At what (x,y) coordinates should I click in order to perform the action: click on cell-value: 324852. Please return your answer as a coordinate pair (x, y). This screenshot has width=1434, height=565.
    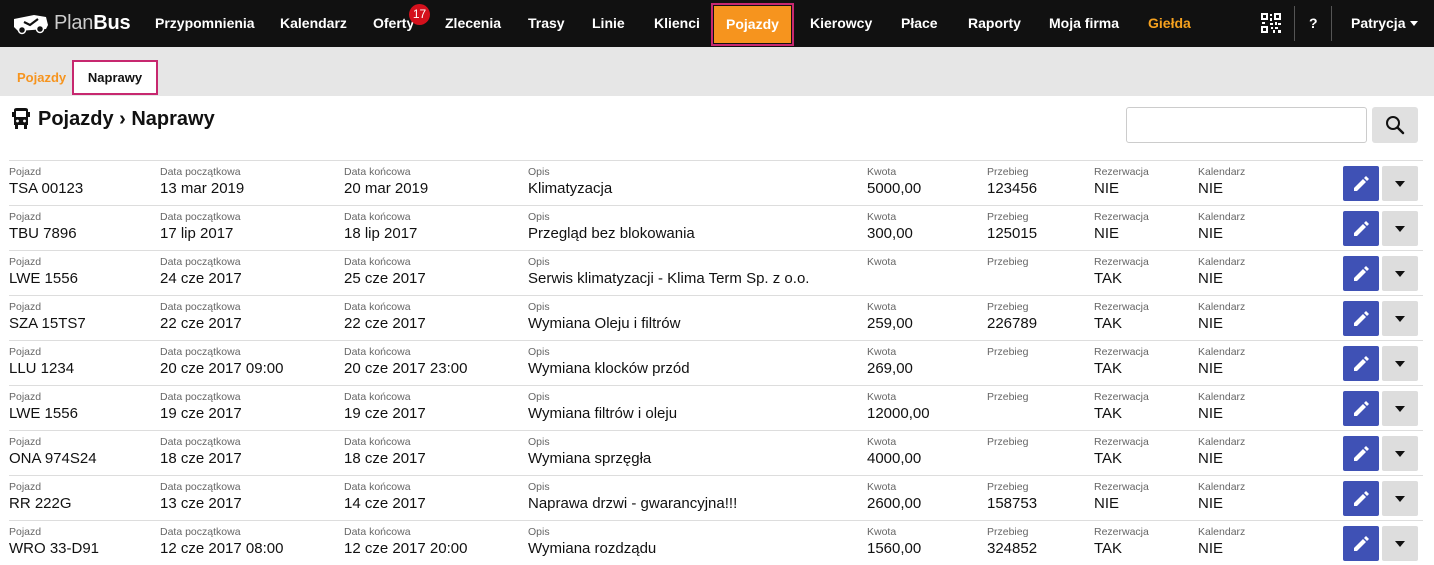
    Looking at the image, I should click on (1012, 548).